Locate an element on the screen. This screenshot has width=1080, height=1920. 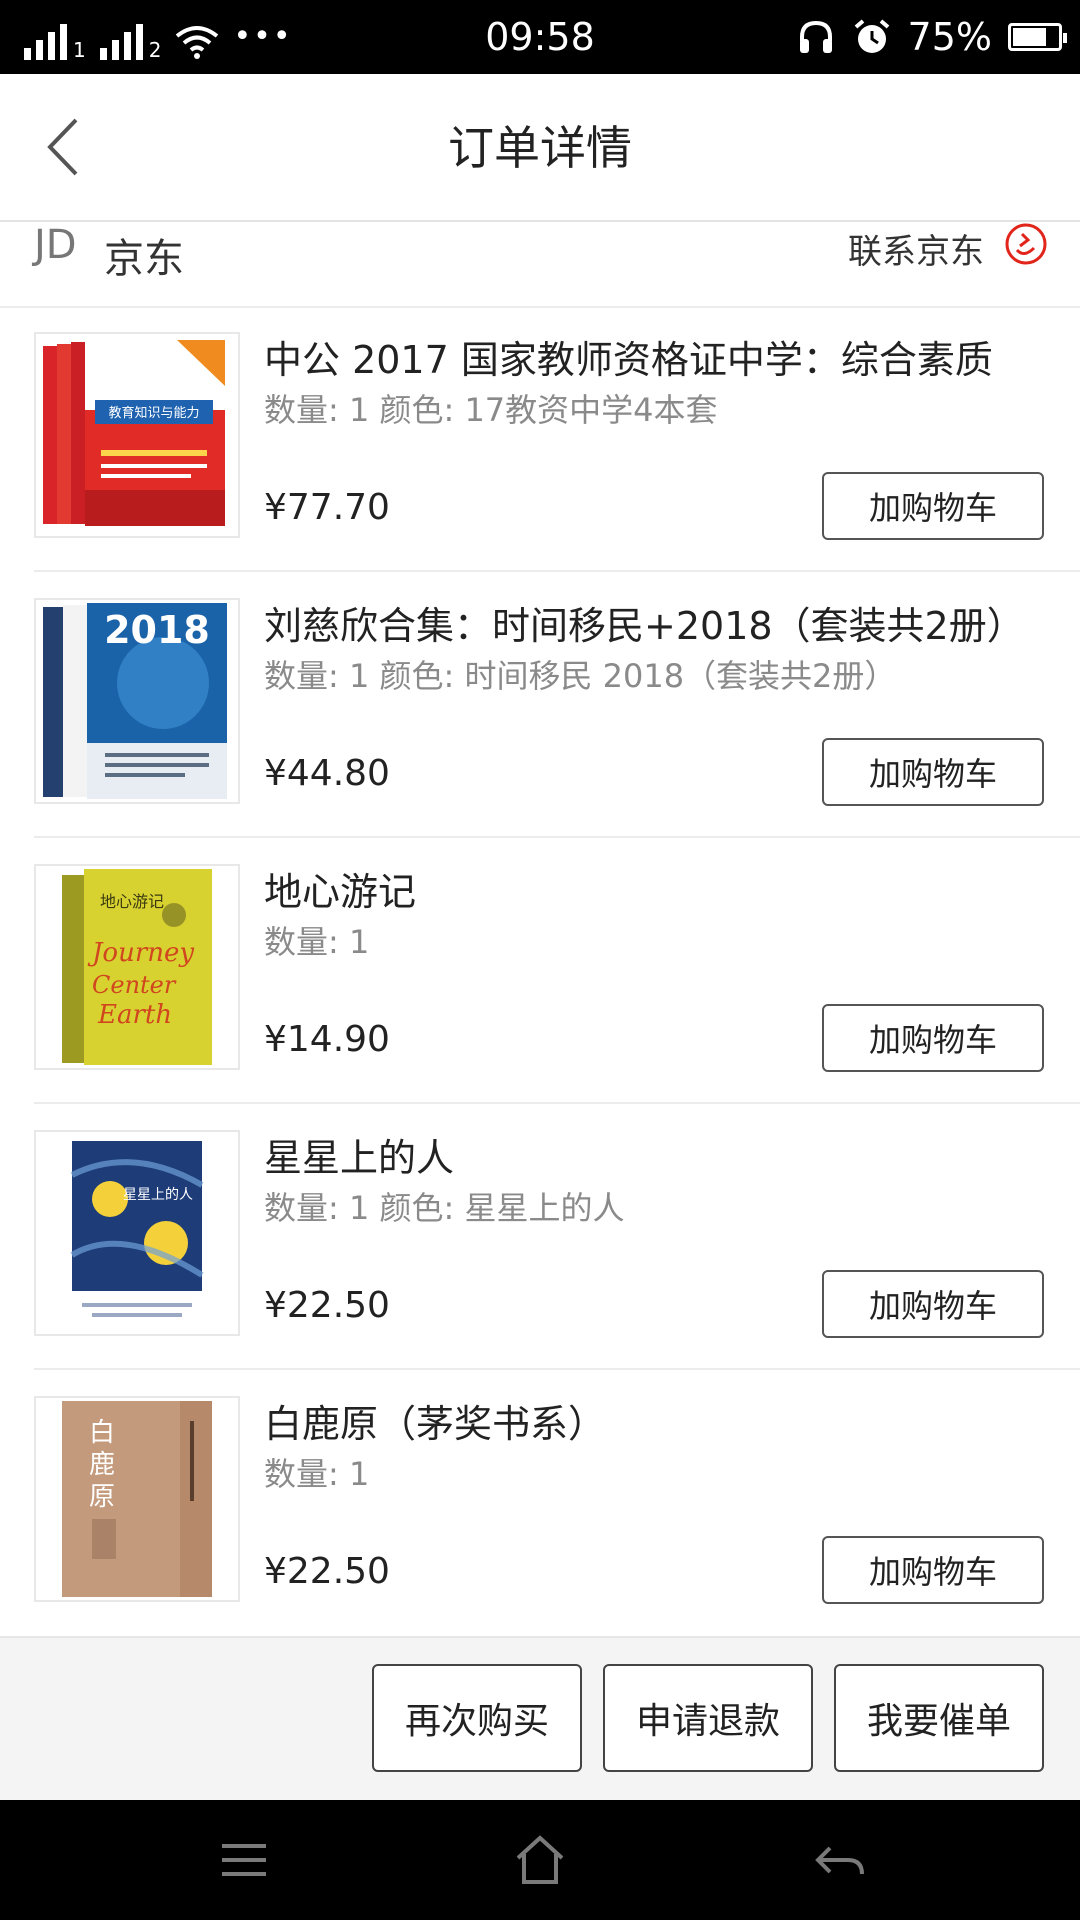
page-title: 订单详情 is located at coordinates (540, 148).